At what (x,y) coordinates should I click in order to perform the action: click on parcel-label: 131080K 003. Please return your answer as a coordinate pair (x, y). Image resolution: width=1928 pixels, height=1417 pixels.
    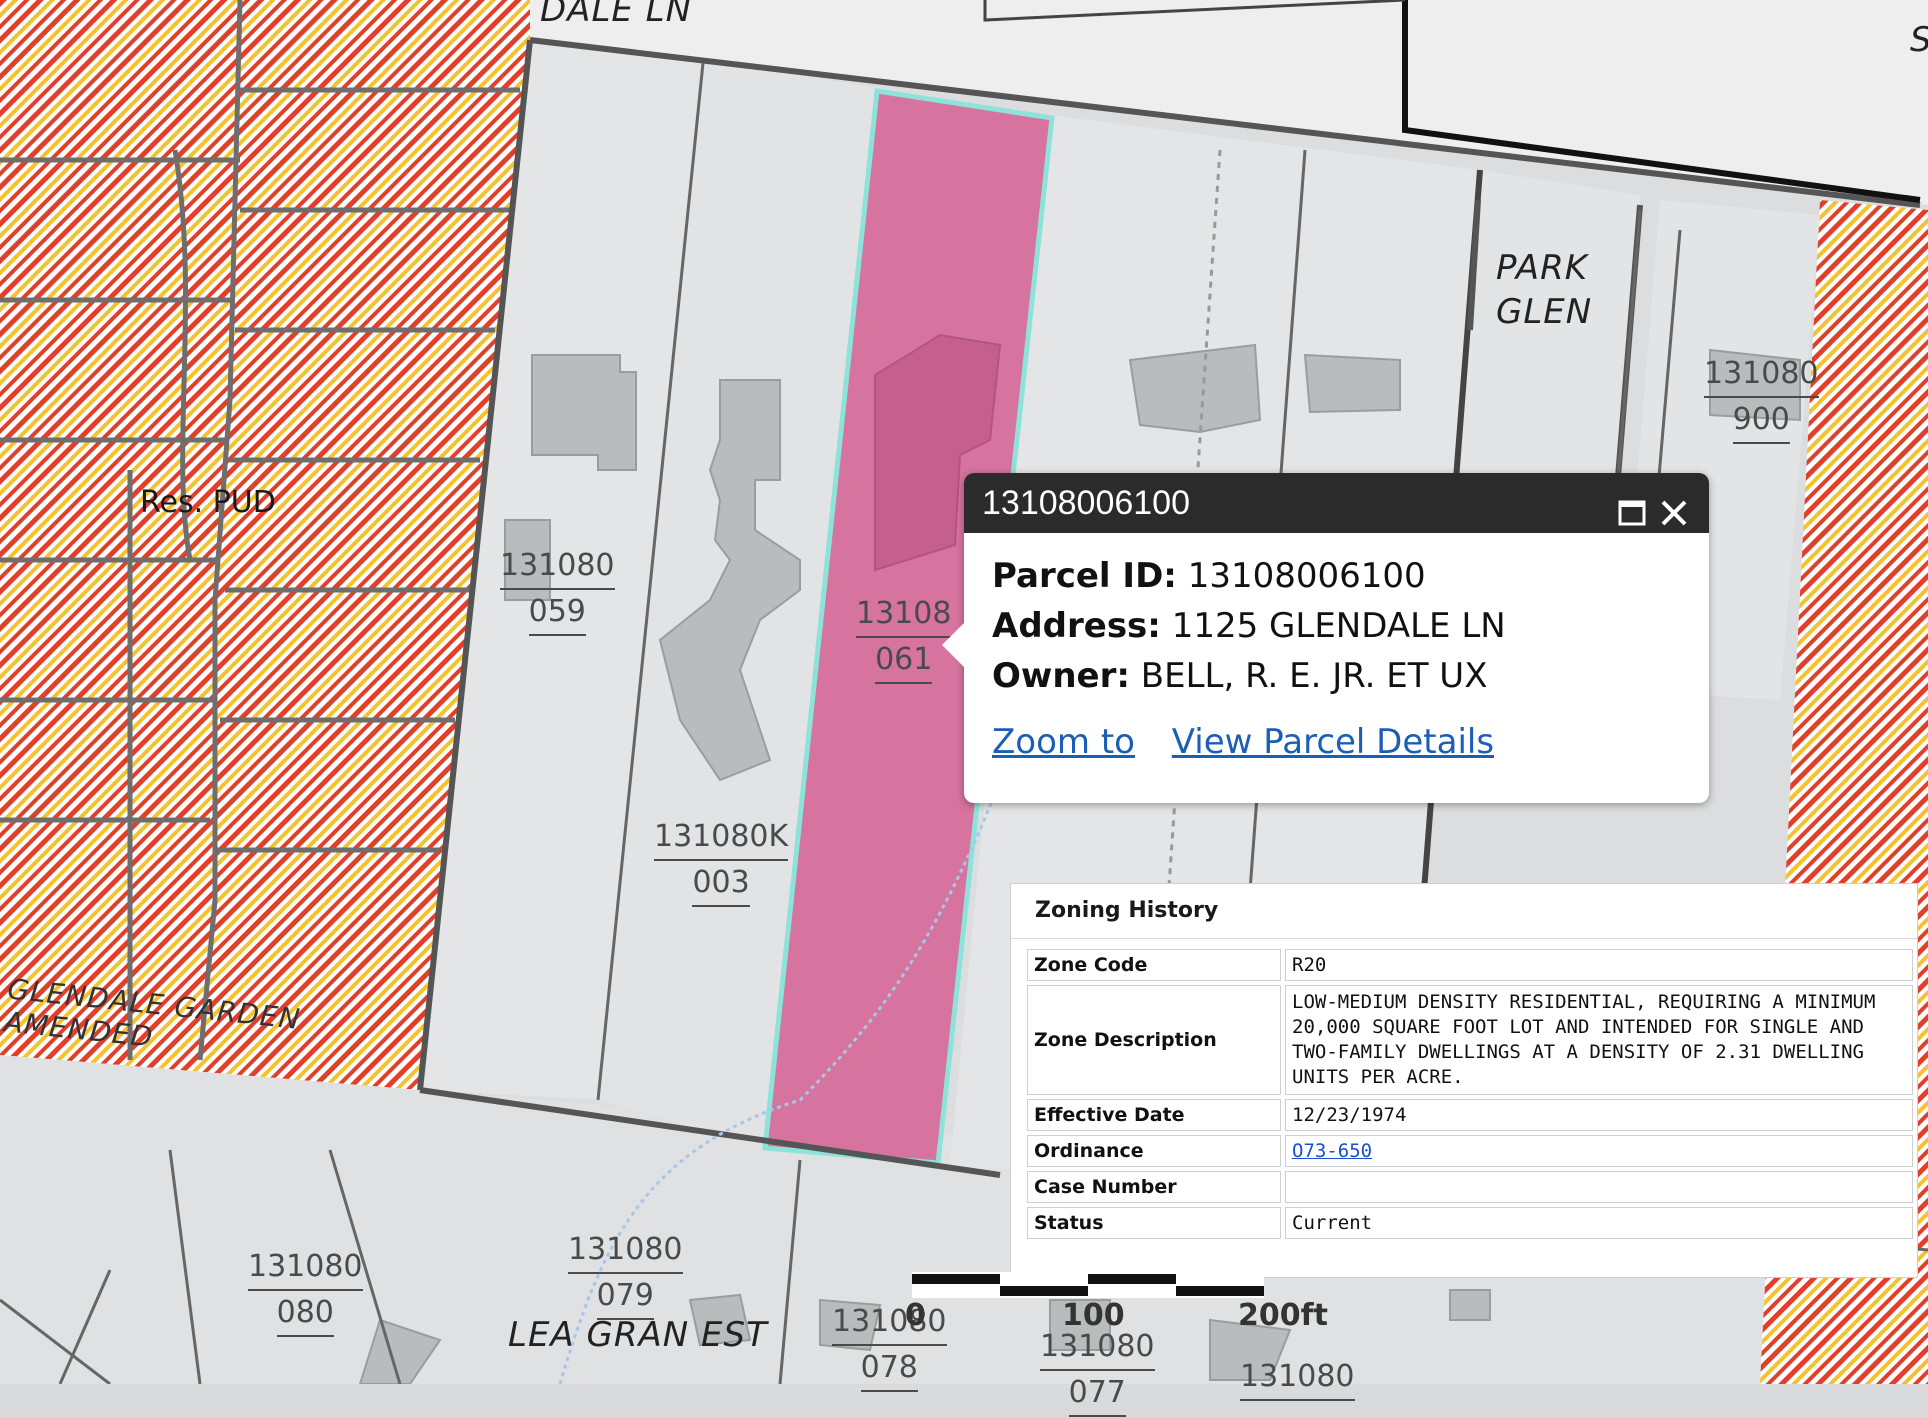
    Looking at the image, I should click on (721, 861).